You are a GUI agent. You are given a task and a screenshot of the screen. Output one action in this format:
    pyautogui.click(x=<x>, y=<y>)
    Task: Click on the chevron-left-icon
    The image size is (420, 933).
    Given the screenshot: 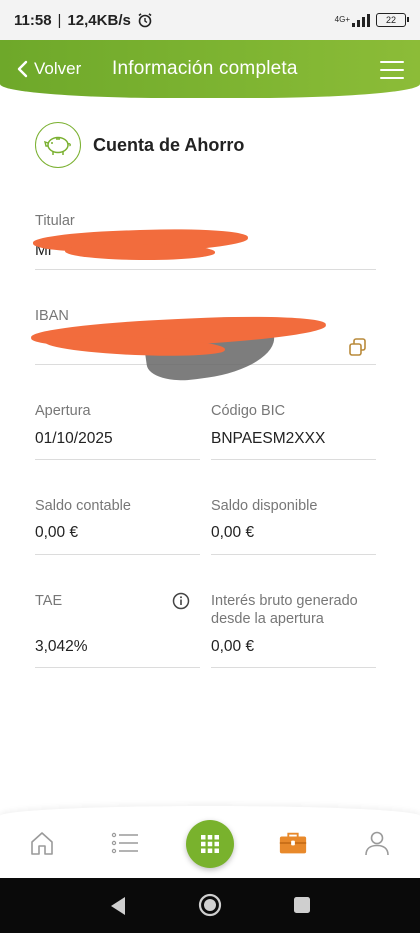 What is the action you would take?
    pyautogui.click(x=22, y=69)
    